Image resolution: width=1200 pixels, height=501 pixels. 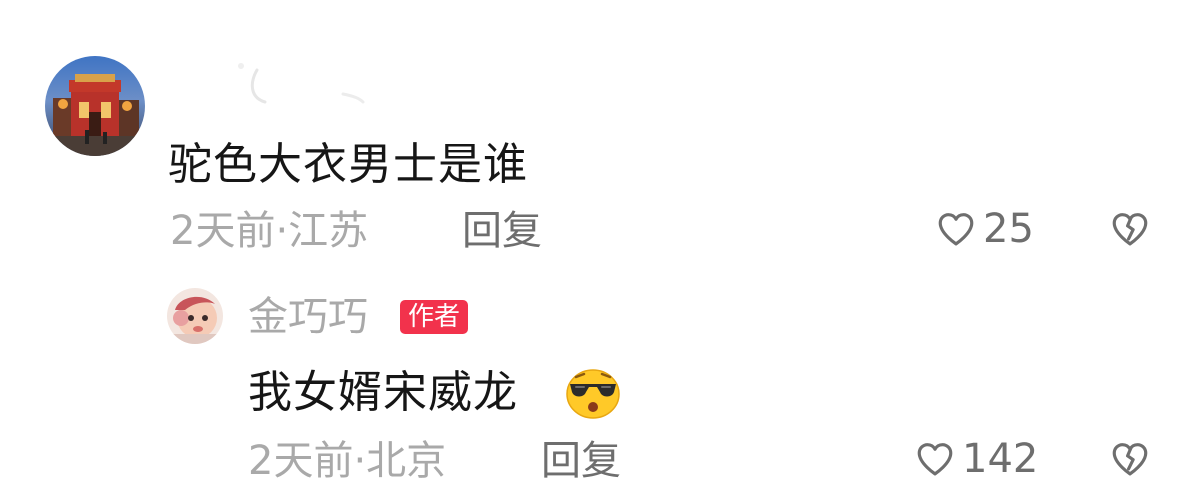 I want to click on comment-meta: 2天前·江苏, so click(x=269, y=231).